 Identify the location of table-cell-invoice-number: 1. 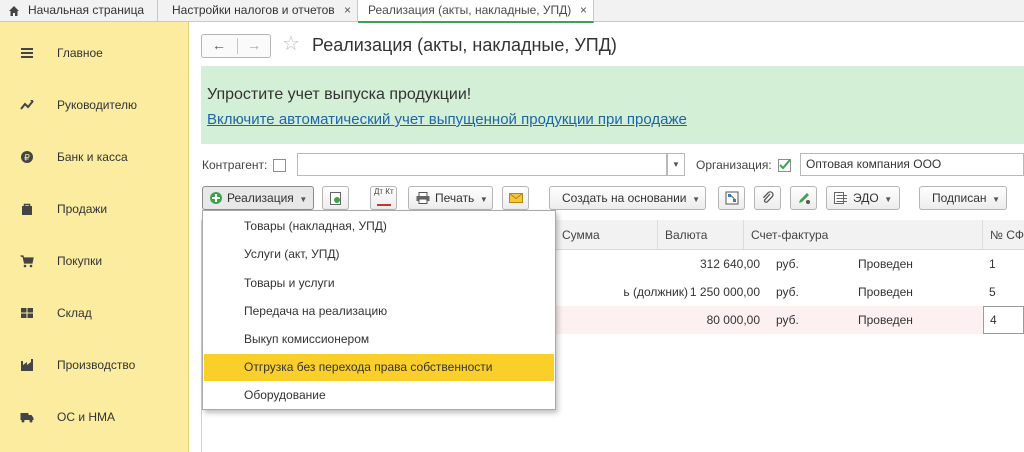
(992, 264).